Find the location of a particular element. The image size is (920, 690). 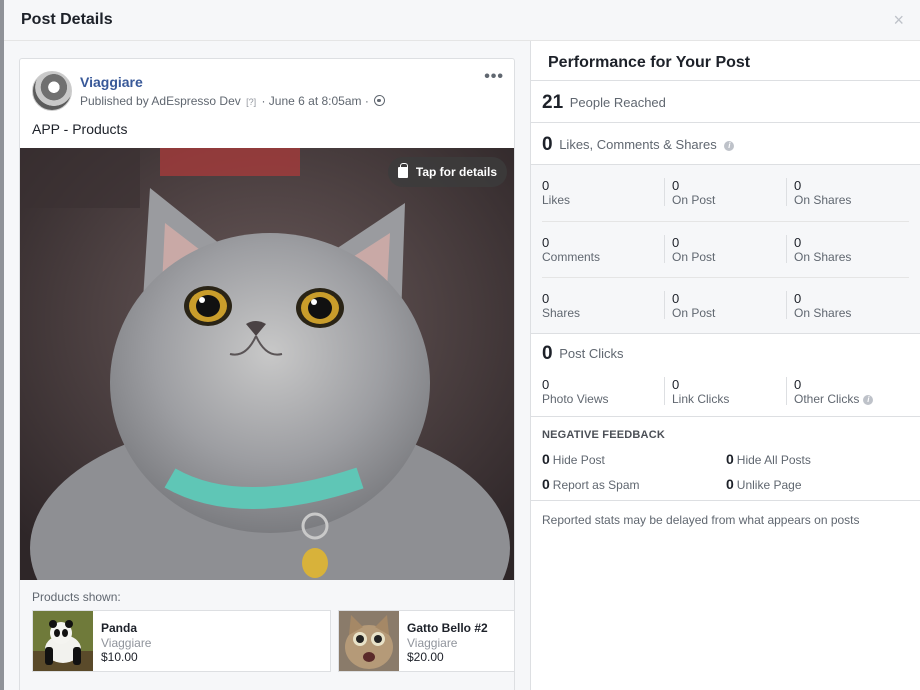

likes-on-post: 0 On Post is located at coordinates (725, 192).